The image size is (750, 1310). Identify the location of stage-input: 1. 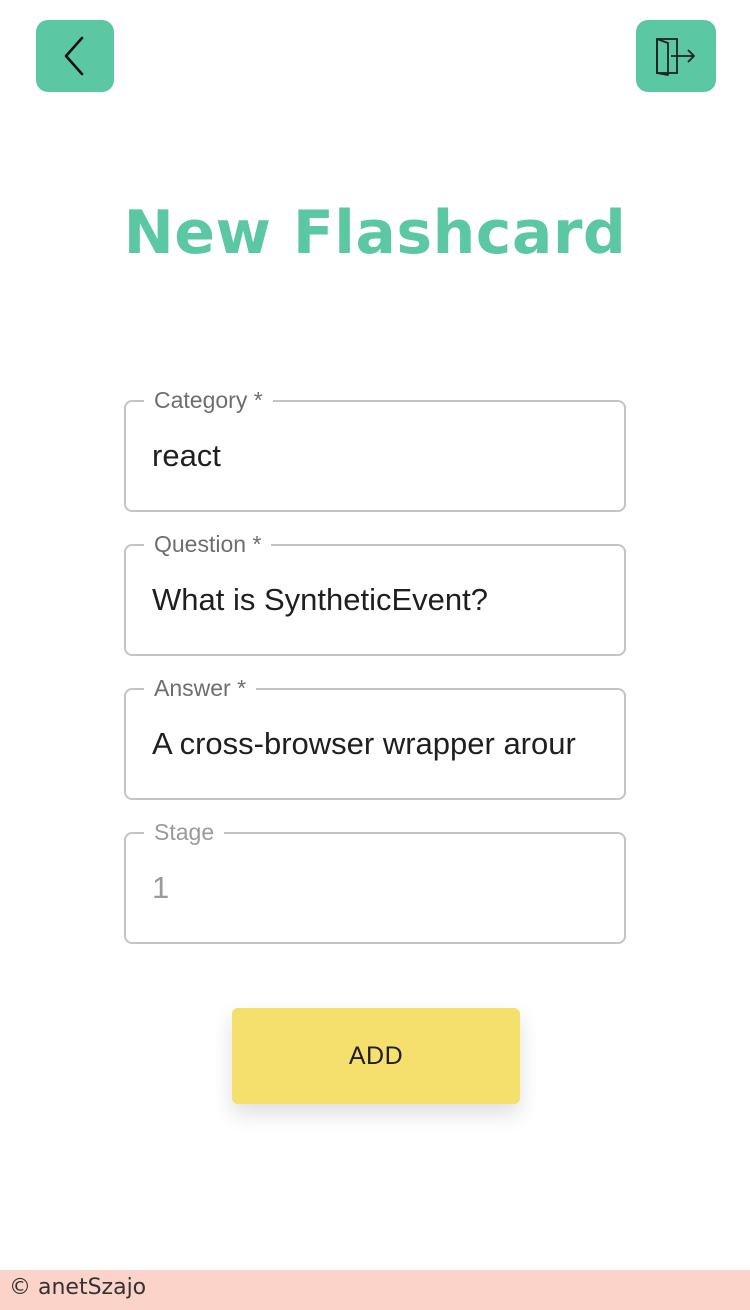
(161, 887).